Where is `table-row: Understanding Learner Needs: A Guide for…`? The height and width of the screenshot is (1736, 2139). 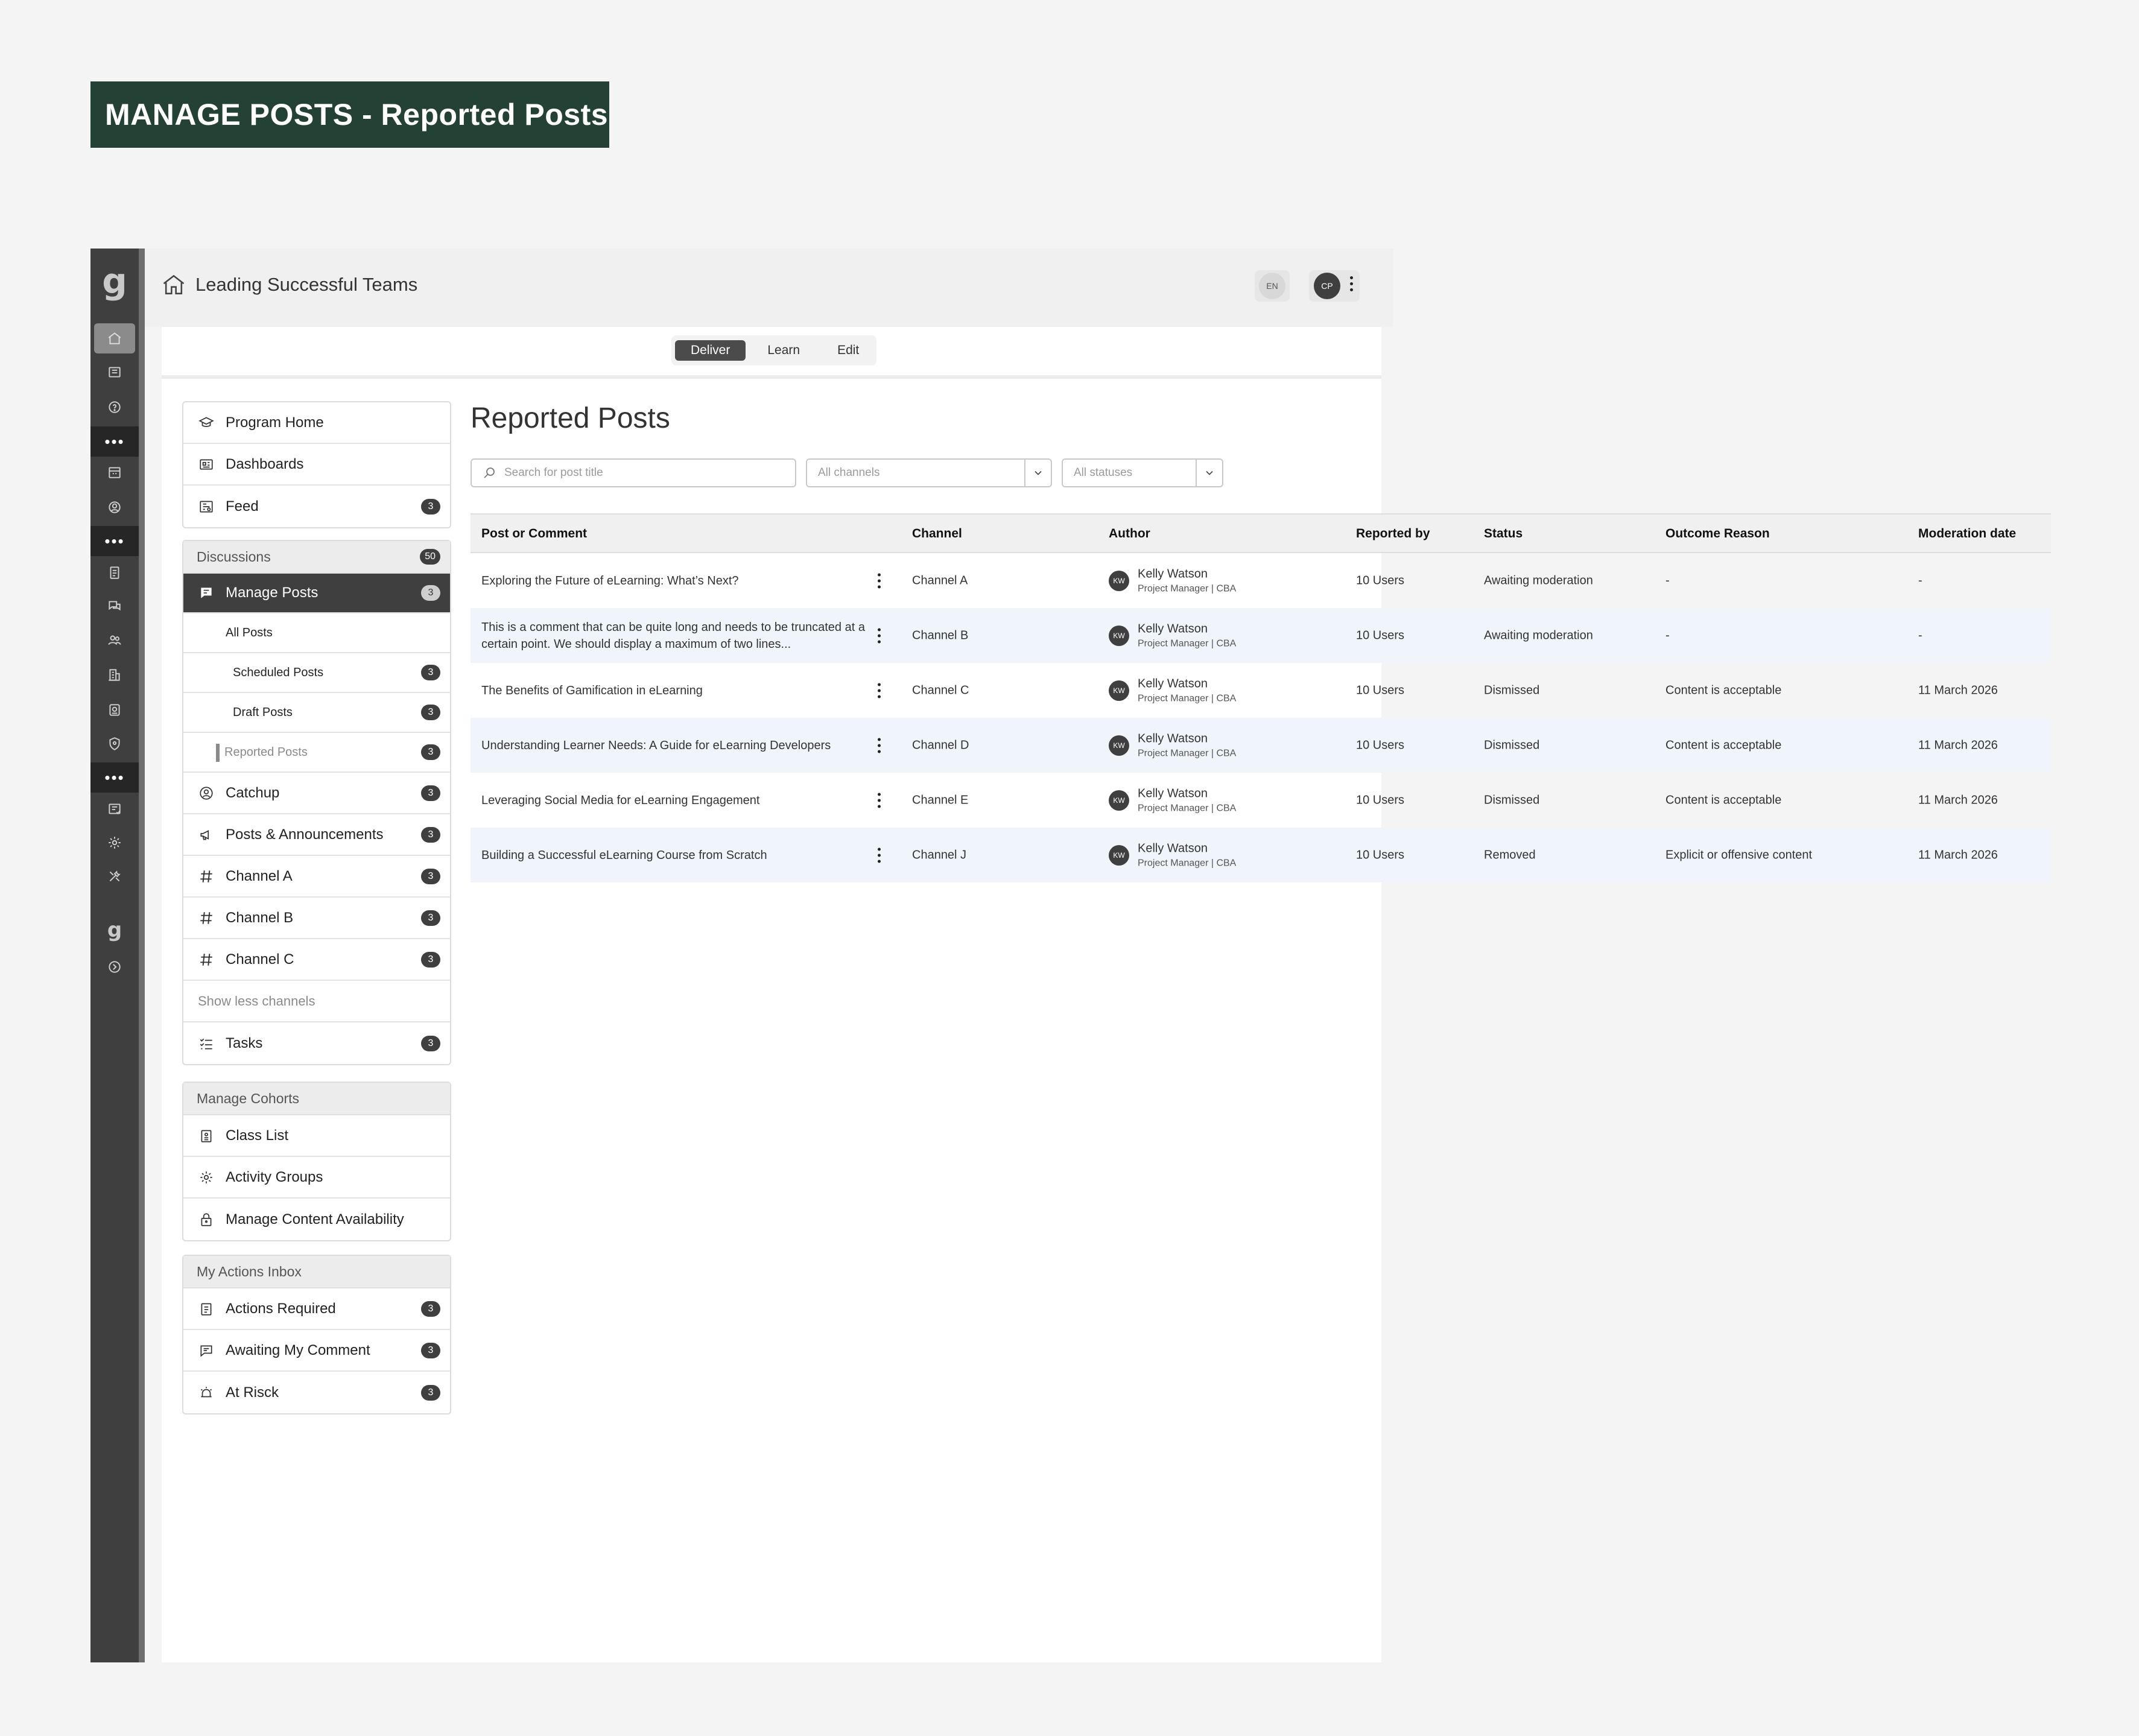 table-row: Understanding Learner Needs: A Guide for… is located at coordinates (1261, 745).